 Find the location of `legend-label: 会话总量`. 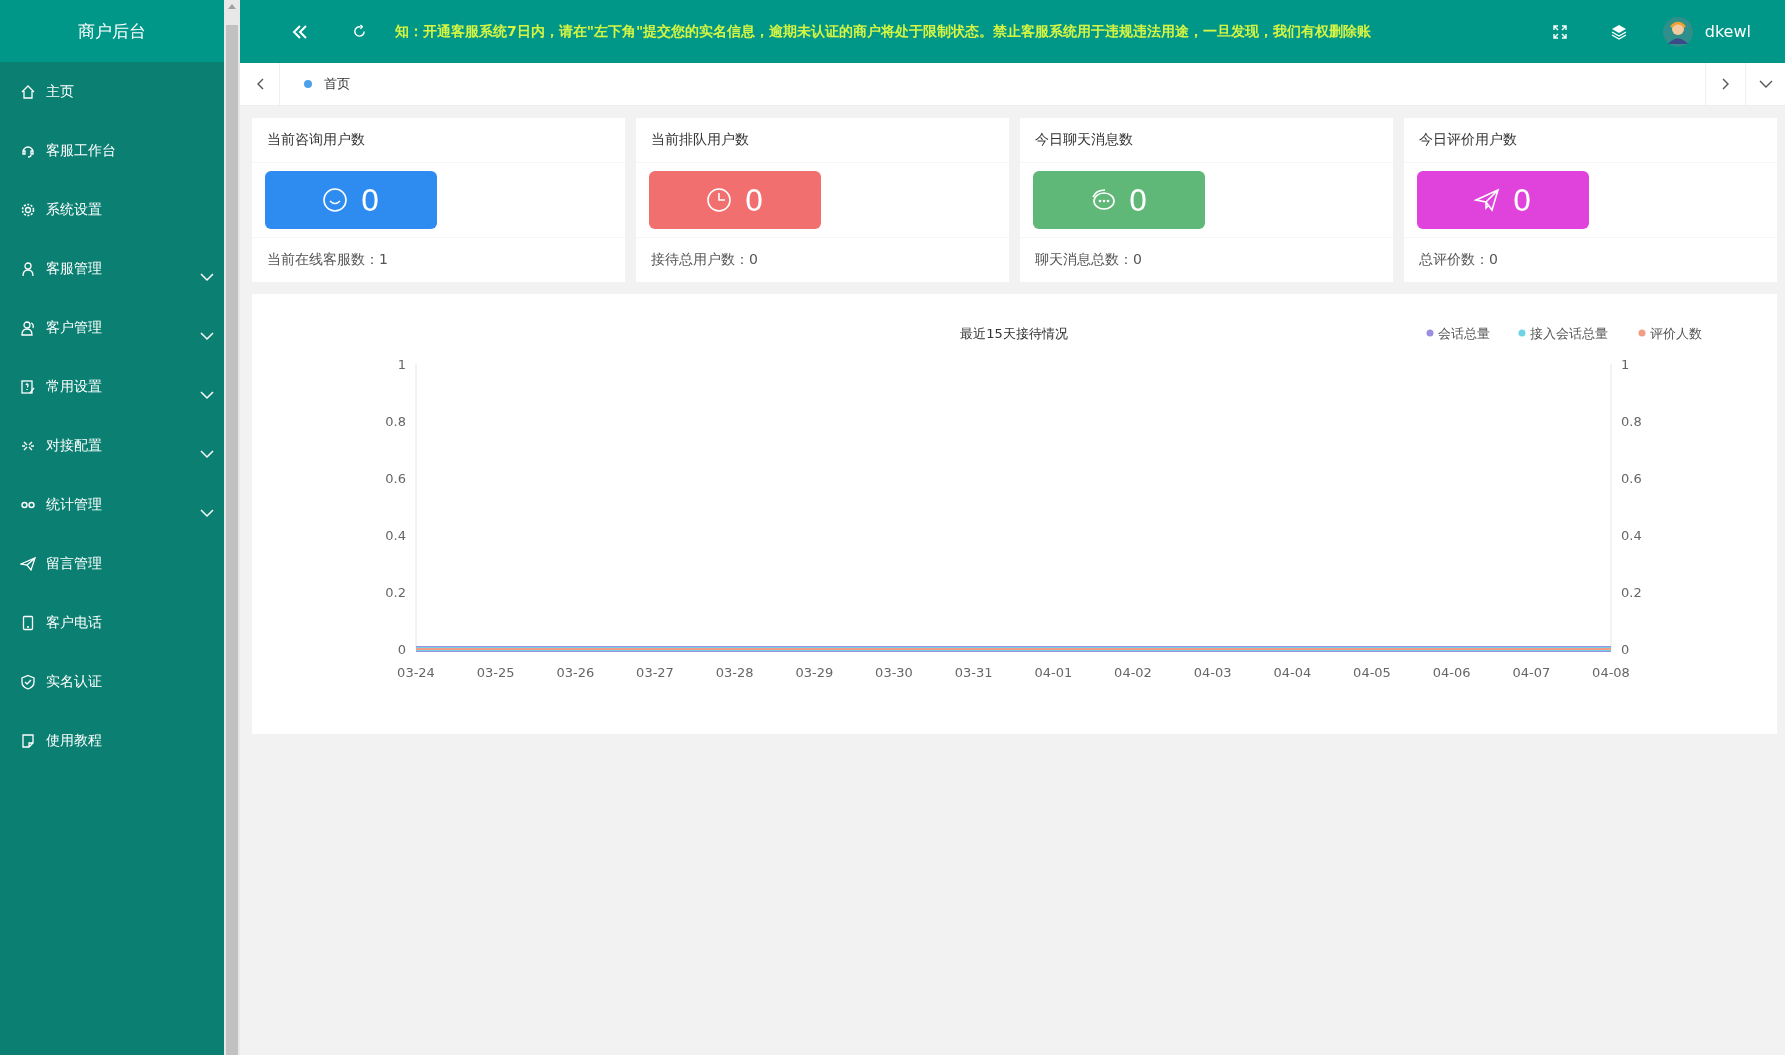

legend-label: 会话总量 is located at coordinates (1464, 333).